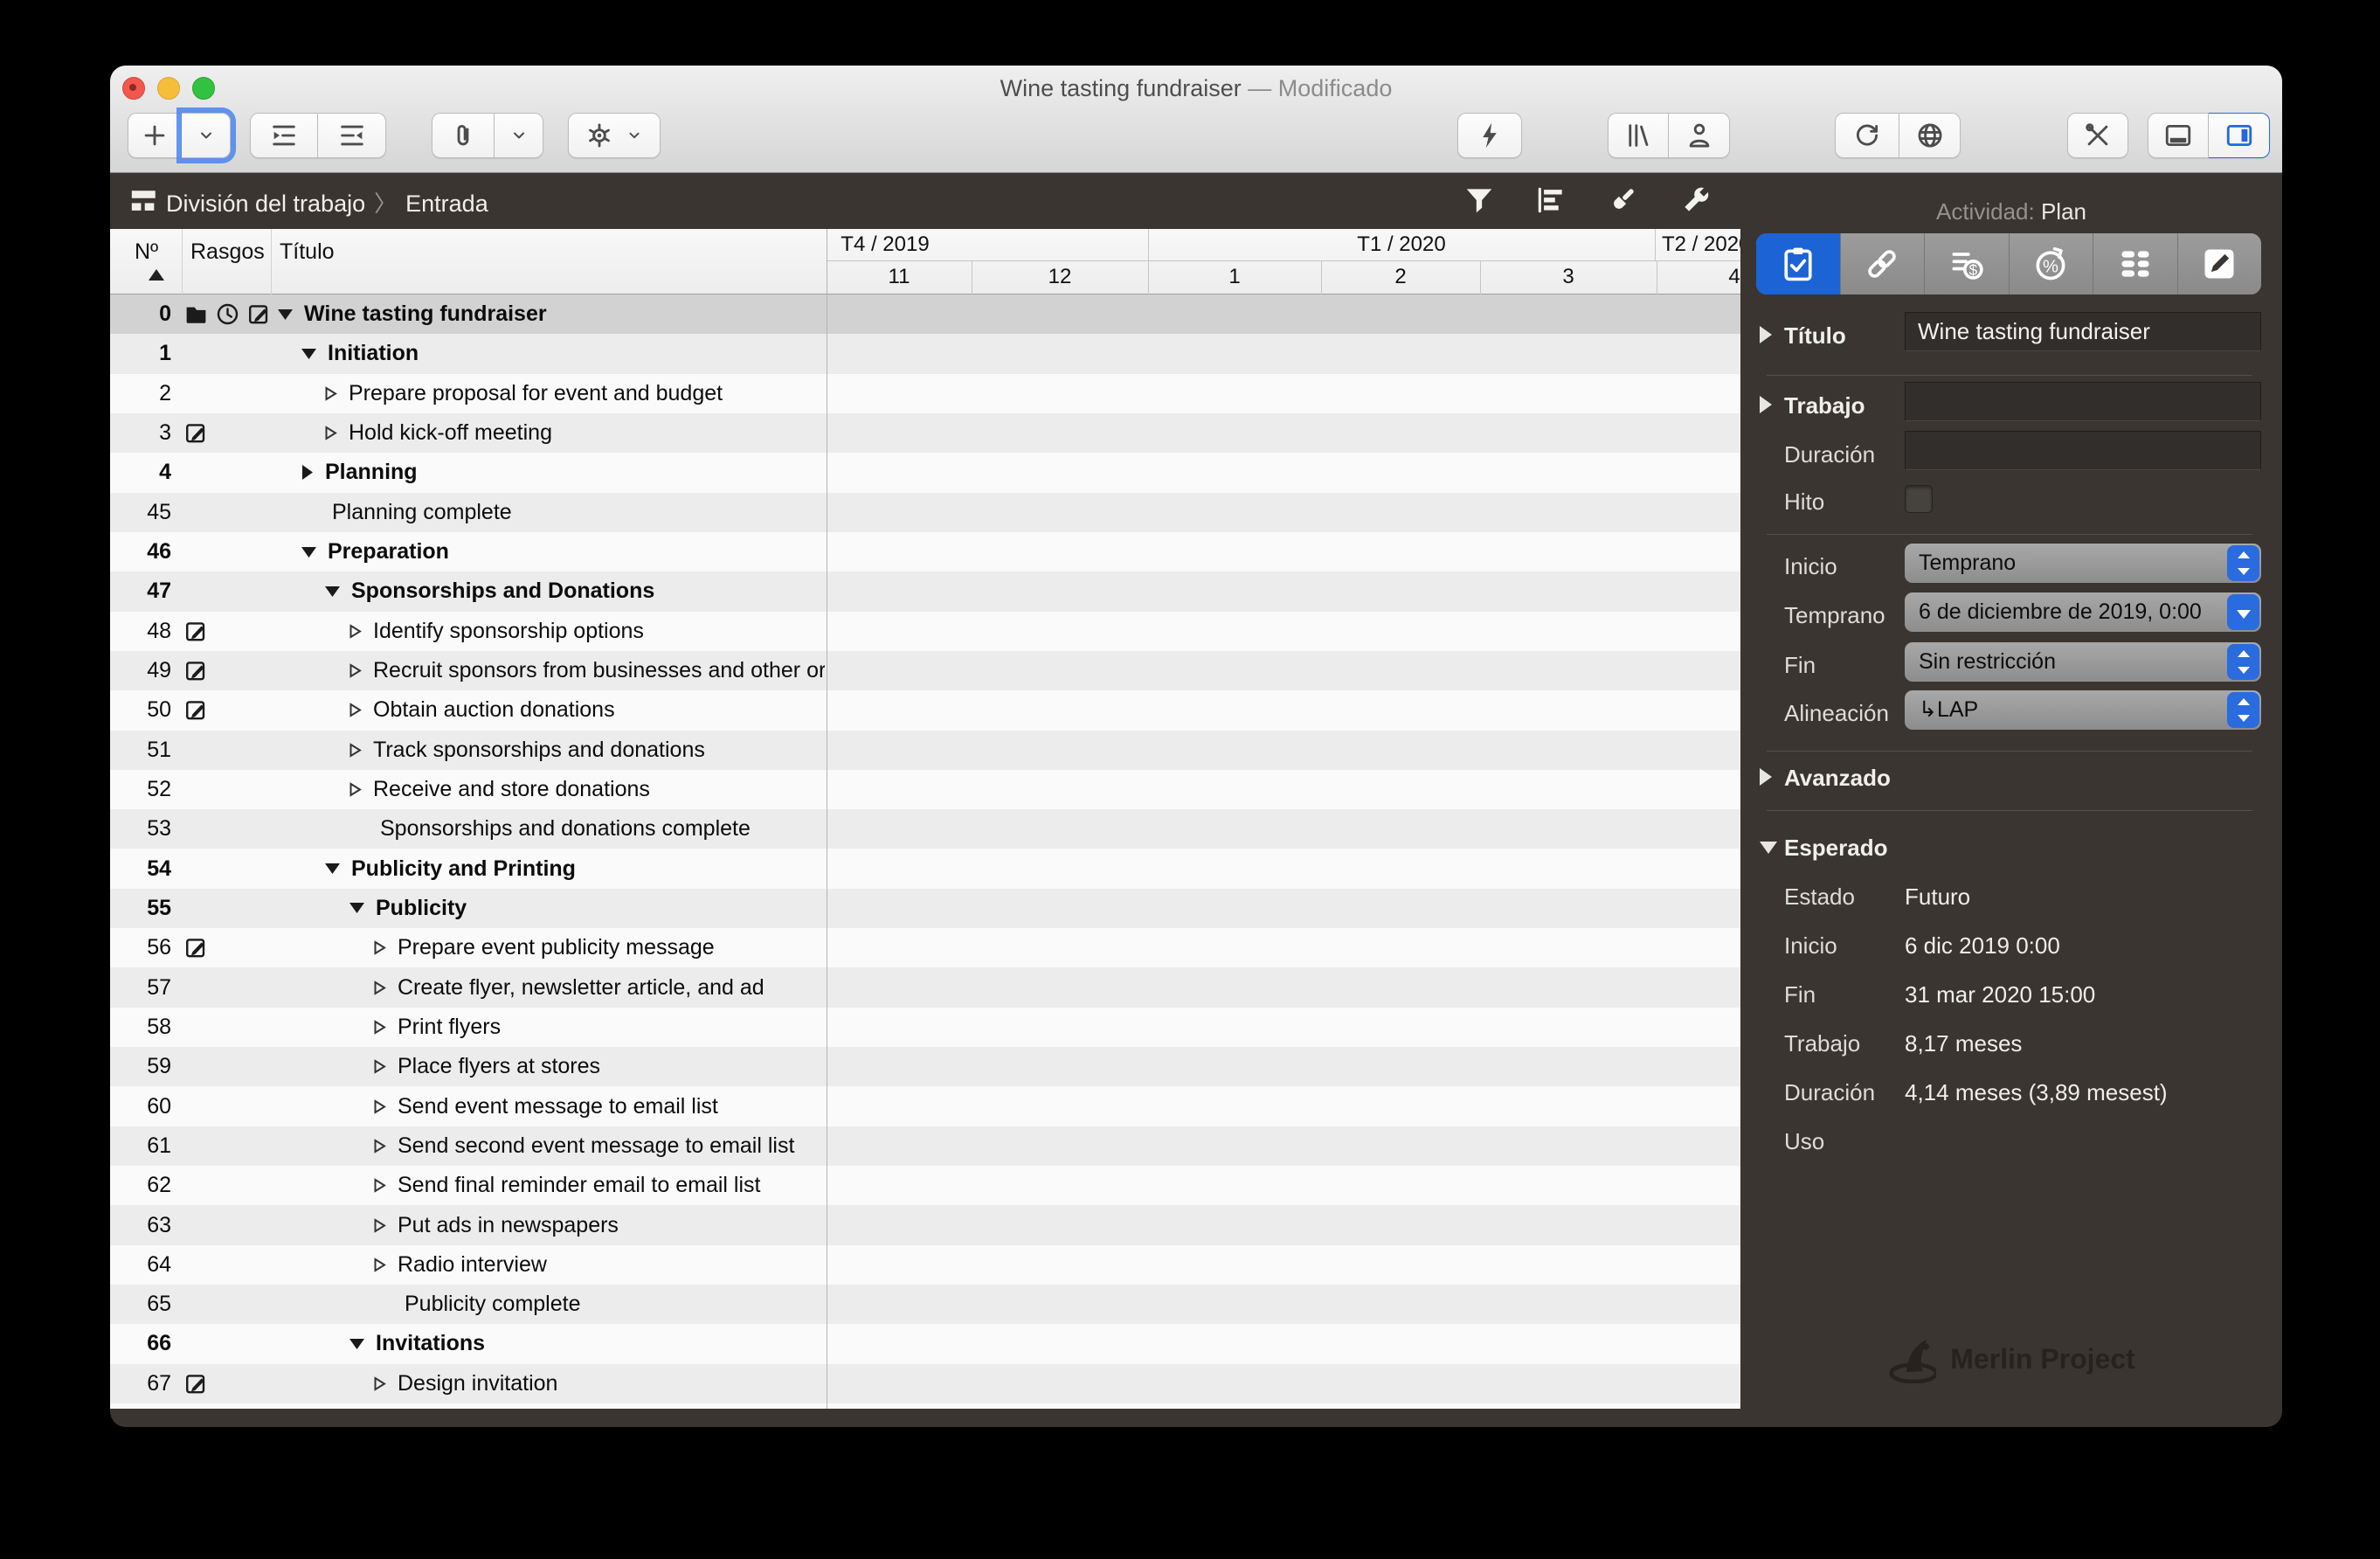 This screenshot has width=2380, height=1559. What do you see at coordinates (1698, 201) in the screenshot?
I see `settings-wrench-icon` at bounding box center [1698, 201].